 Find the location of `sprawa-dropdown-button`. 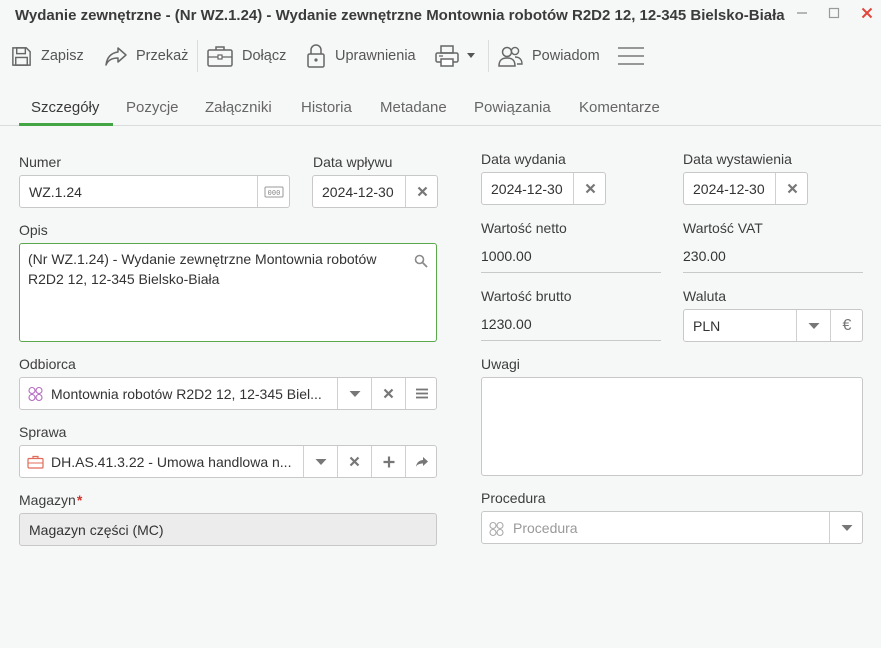

sprawa-dropdown-button is located at coordinates (320, 461).